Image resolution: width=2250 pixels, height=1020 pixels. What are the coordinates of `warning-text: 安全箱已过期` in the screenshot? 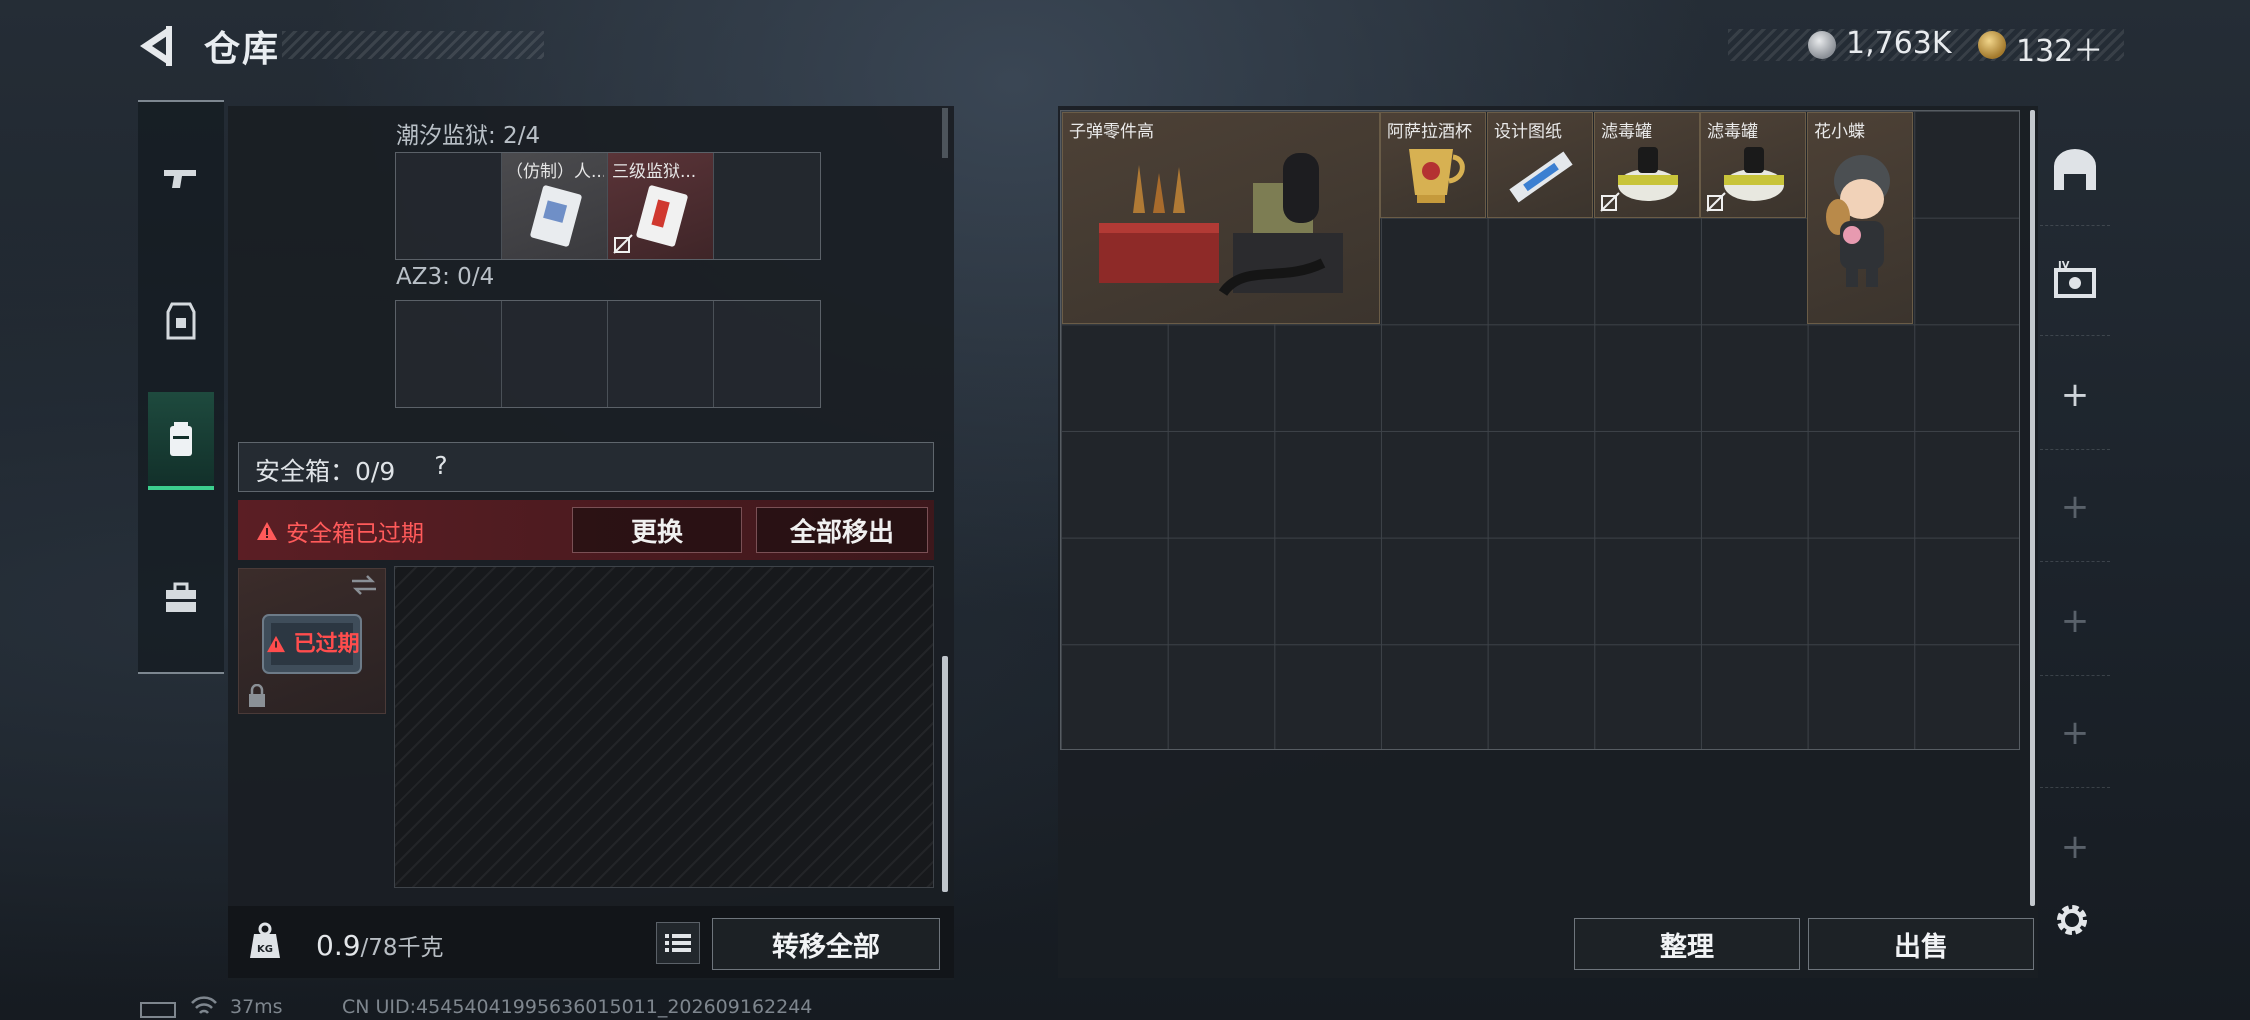 It's located at (355, 534).